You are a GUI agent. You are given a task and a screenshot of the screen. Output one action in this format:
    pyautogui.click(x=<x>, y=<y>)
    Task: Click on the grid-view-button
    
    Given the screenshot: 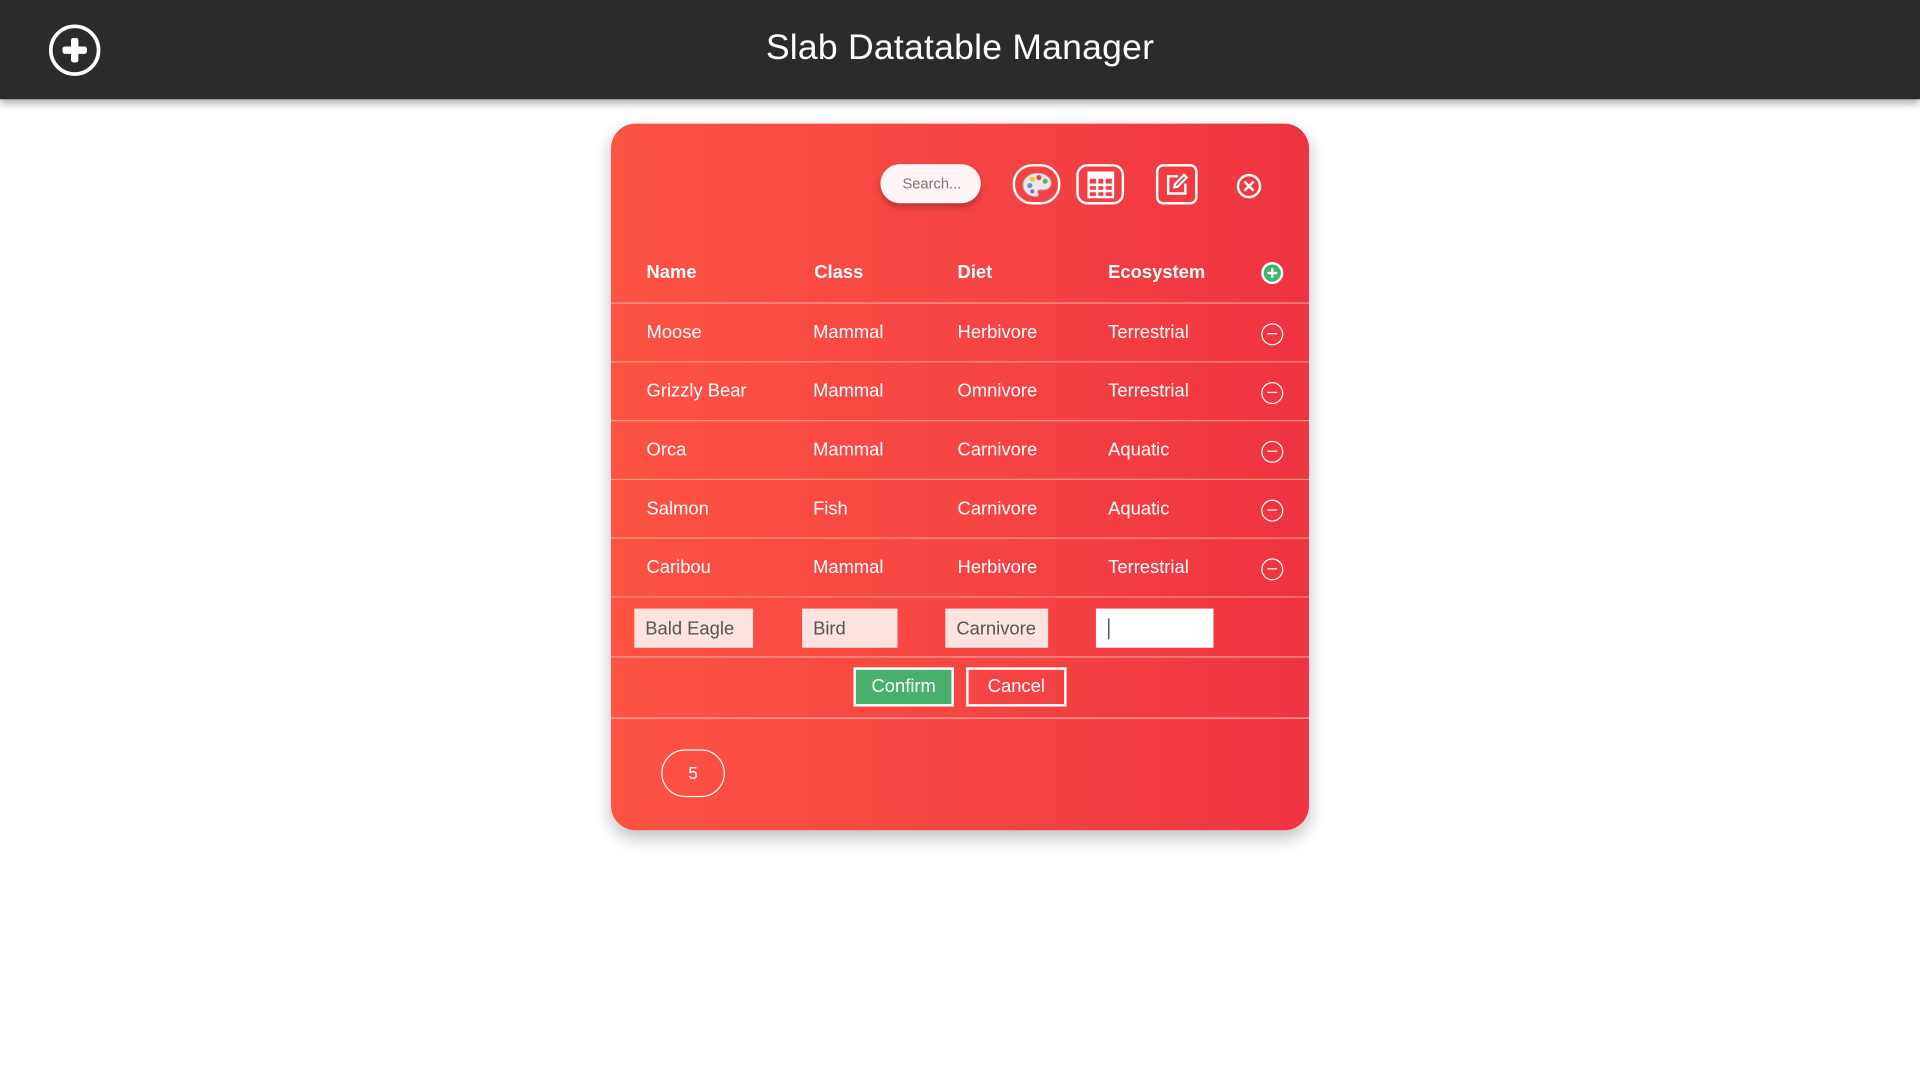 What is the action you would take?
    pyautogui.click(x=1100, y=184)
    